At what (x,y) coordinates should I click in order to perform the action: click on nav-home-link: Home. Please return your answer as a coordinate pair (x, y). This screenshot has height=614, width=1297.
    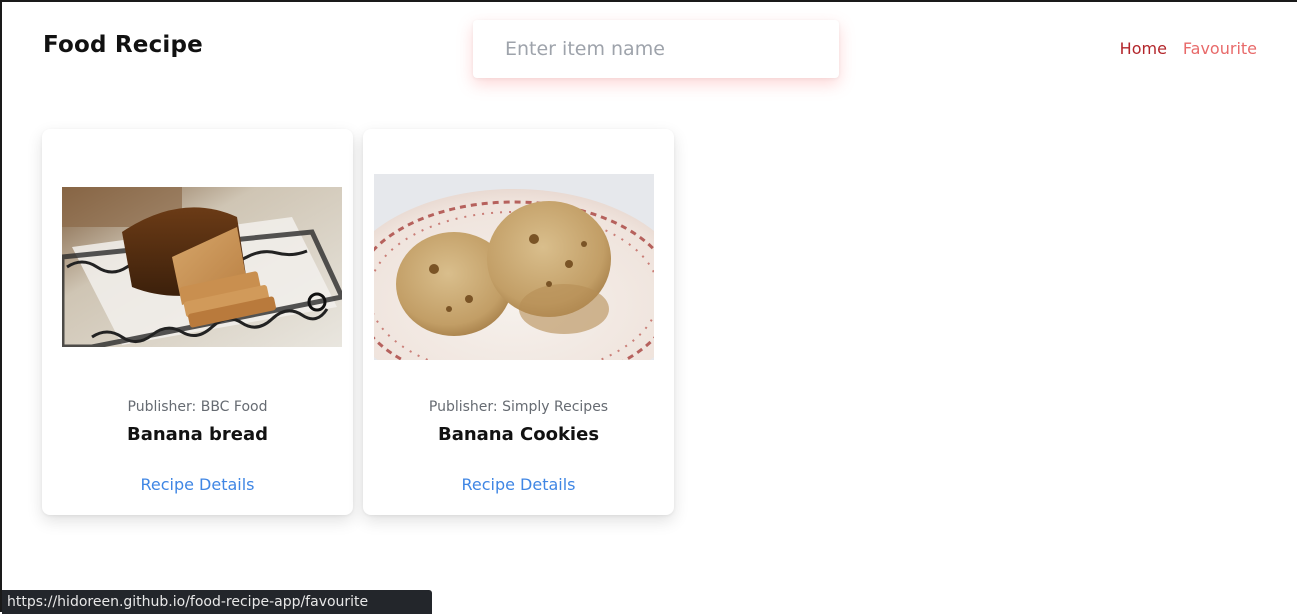
    Looking at the image, I should click on (1143, 48).